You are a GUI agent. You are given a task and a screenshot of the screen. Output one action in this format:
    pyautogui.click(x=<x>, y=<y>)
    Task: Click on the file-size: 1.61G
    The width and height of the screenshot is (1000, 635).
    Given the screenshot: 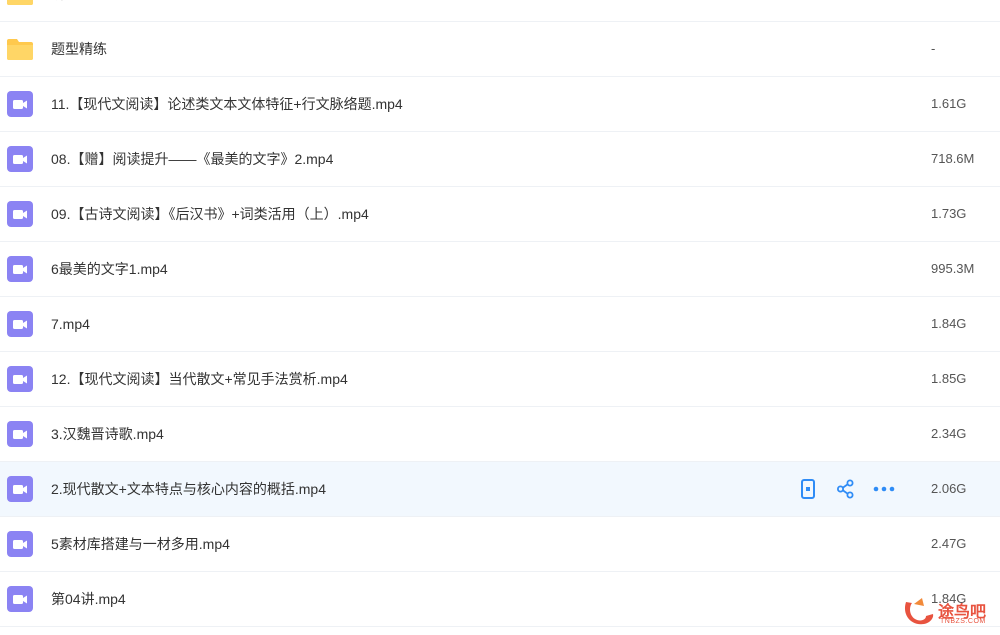 What is the action you would take?
    pyautogui.click(x=949, y=103)
    